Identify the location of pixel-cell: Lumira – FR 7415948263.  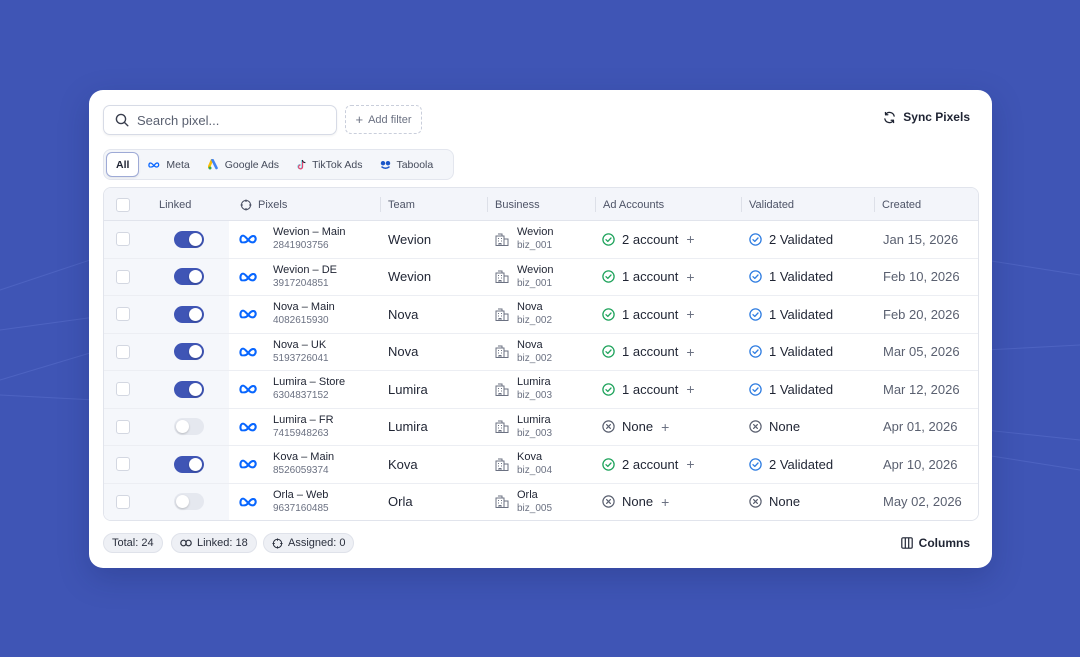
(286, 427).